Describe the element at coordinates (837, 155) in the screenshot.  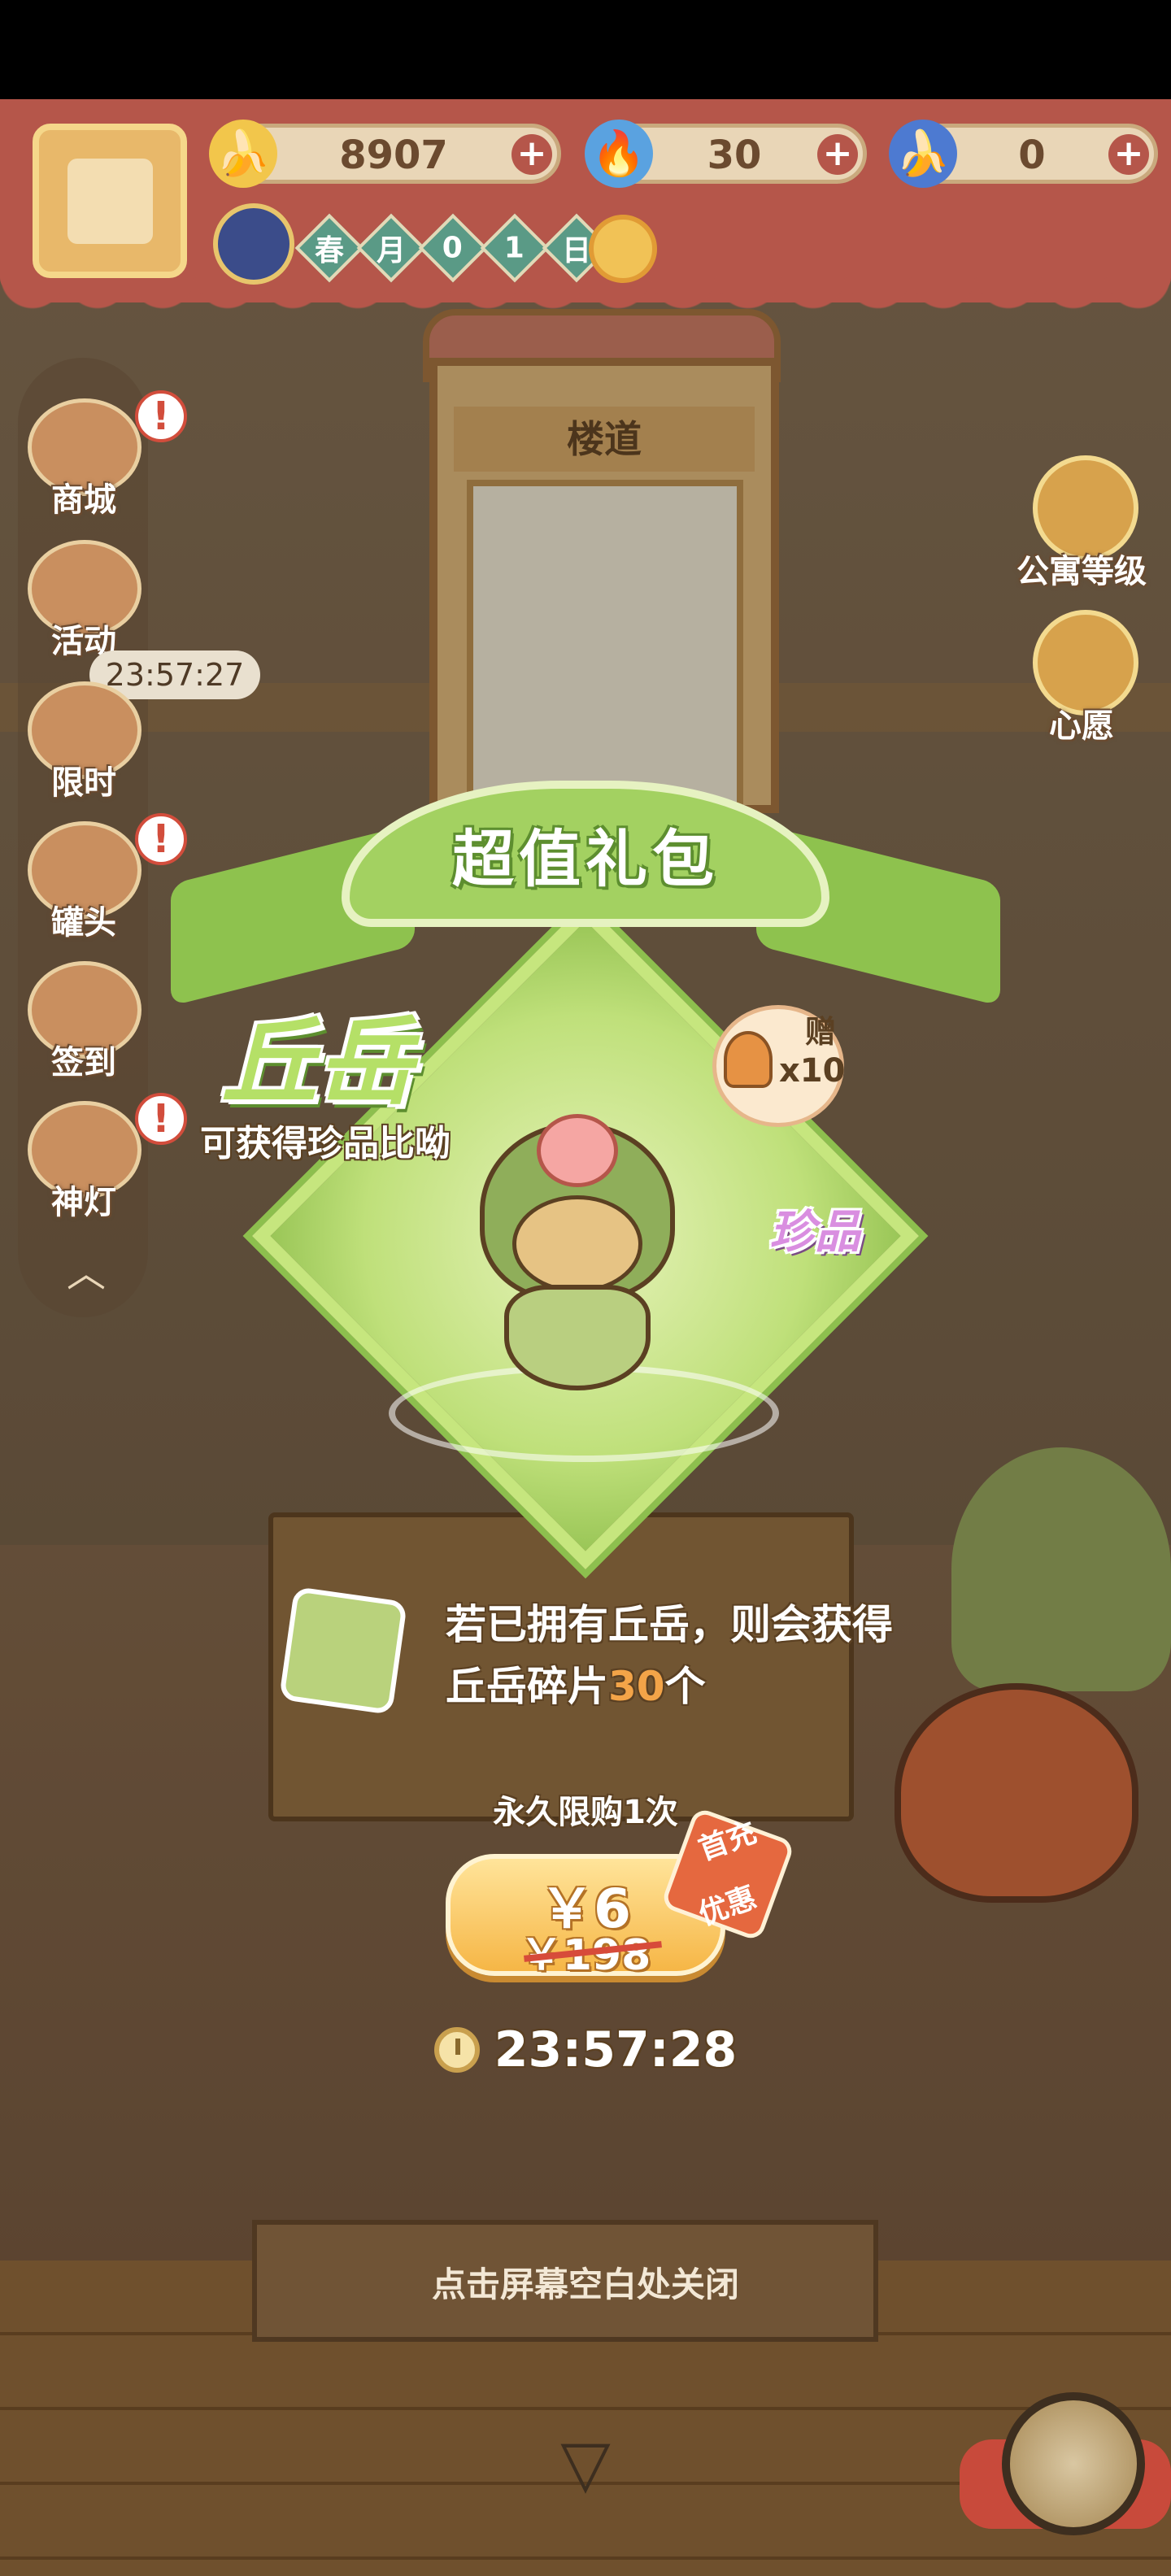
I see `add-flame-button: +` at that location.